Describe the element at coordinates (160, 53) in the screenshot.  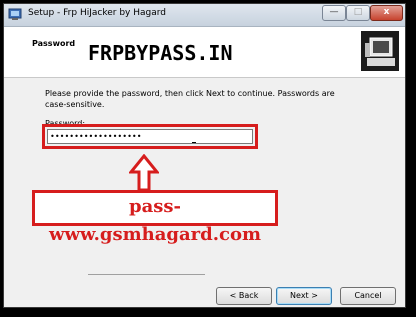
I see `watermark-text: FRPBYPASS.IN` at that location.